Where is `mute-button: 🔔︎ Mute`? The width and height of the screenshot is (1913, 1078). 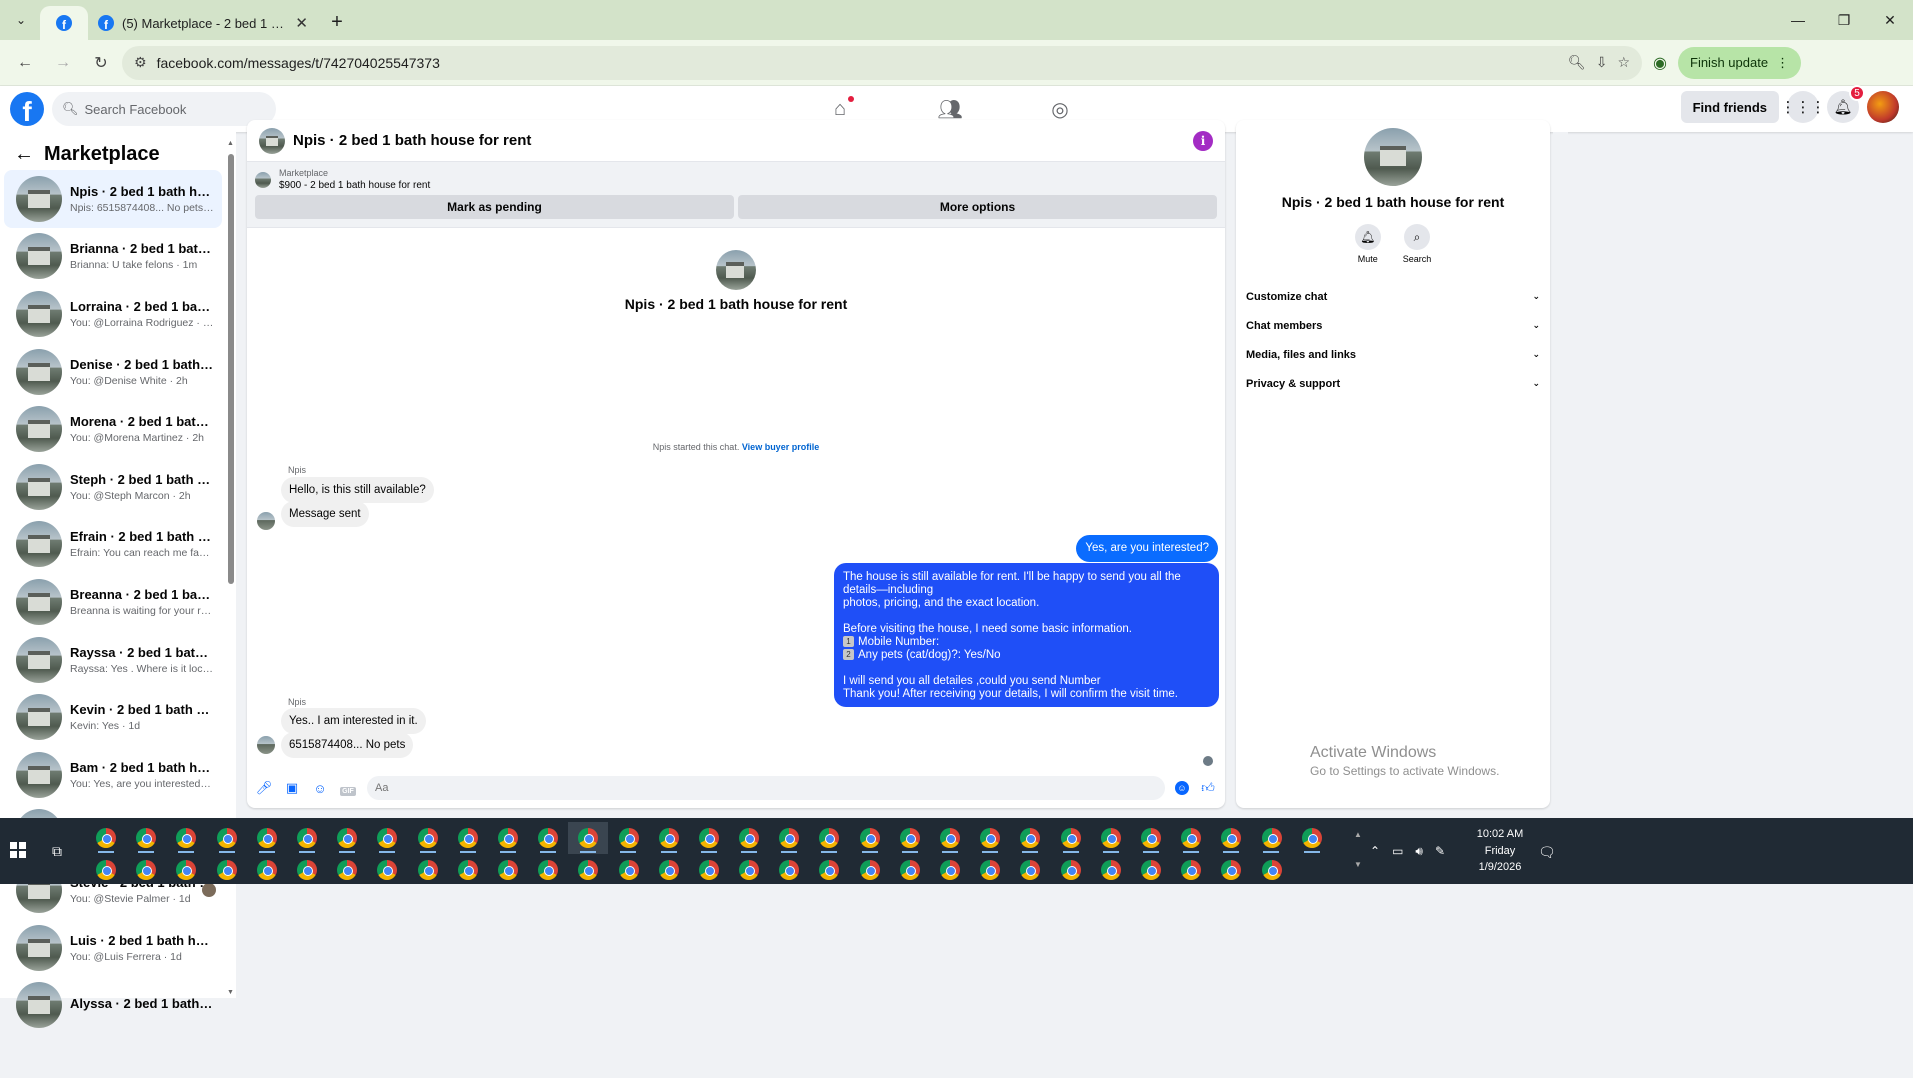
mute-button: 🔔︎ Mute is located at coordinates (1367, 244).